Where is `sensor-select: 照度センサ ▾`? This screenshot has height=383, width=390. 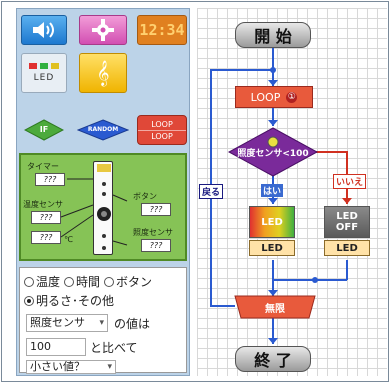 sensor-select: 照度センサ ▾ is located at coordinates (67, 323).